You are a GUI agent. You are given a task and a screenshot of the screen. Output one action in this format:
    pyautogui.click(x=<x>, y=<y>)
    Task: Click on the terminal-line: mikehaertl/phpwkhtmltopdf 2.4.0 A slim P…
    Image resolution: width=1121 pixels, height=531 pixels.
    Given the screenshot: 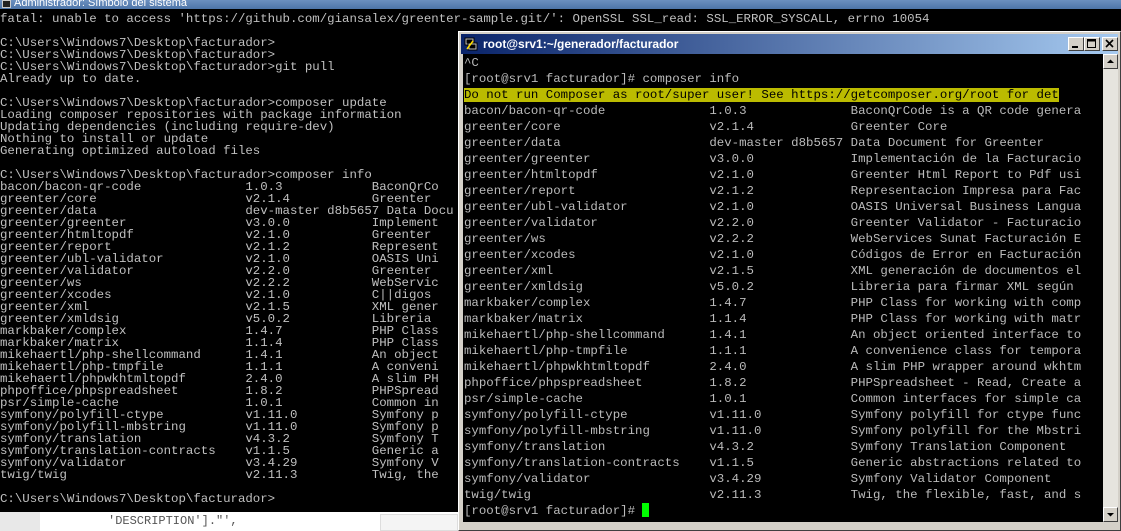 What is the action you would take?
    pyautogui.click(x=773, y=367)
    